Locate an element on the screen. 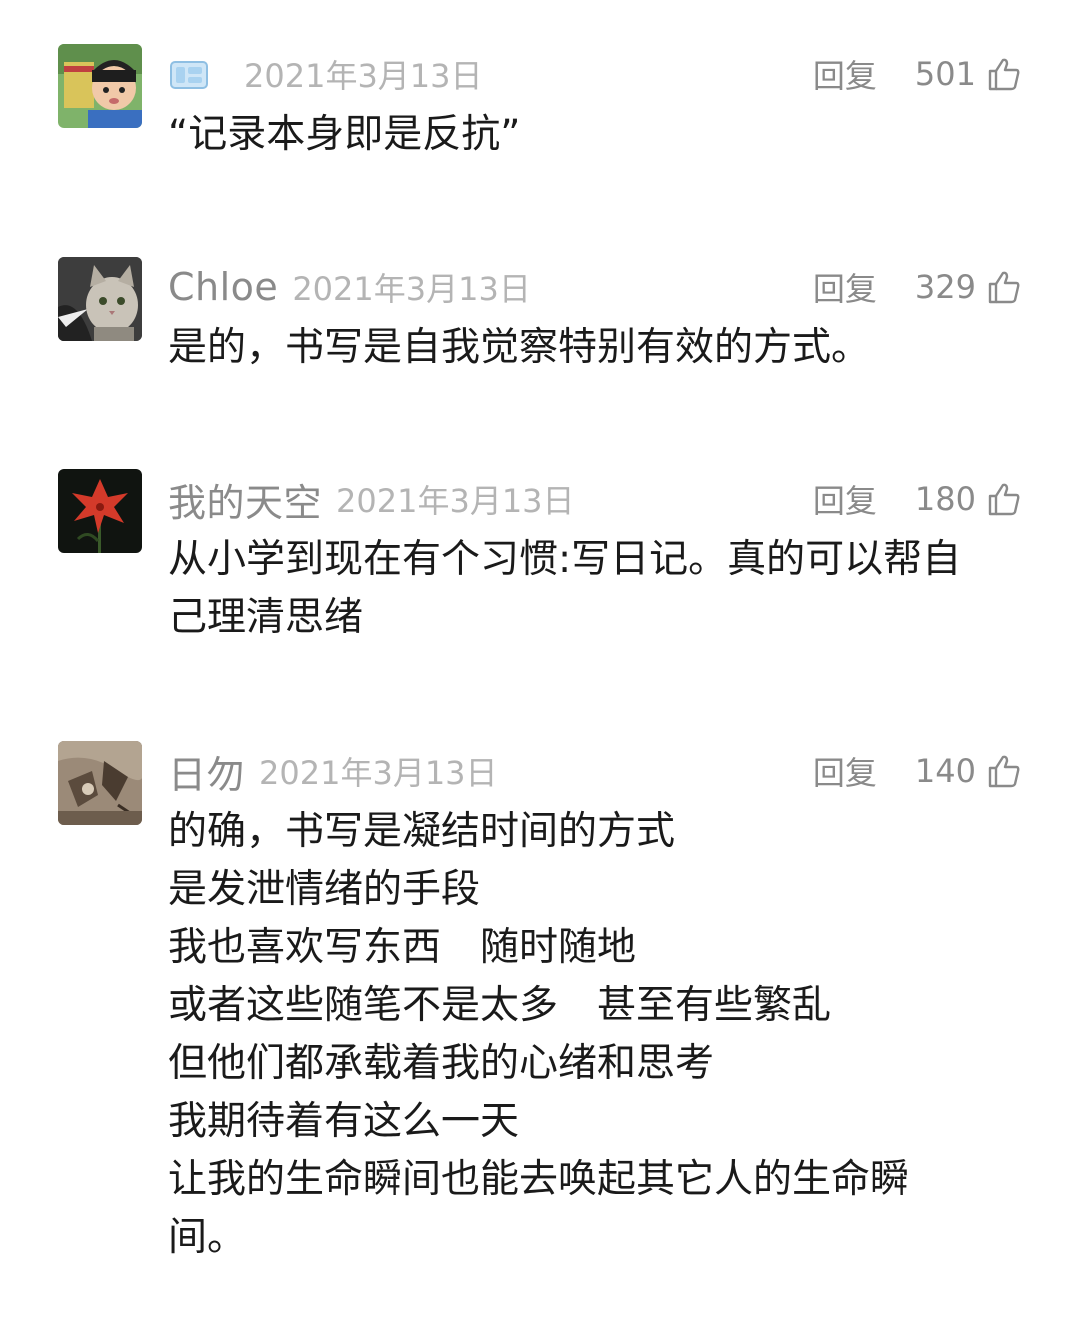 This screenshot has height=1317, width=1080. like-count: 501 is located at coordinates (945, 74).